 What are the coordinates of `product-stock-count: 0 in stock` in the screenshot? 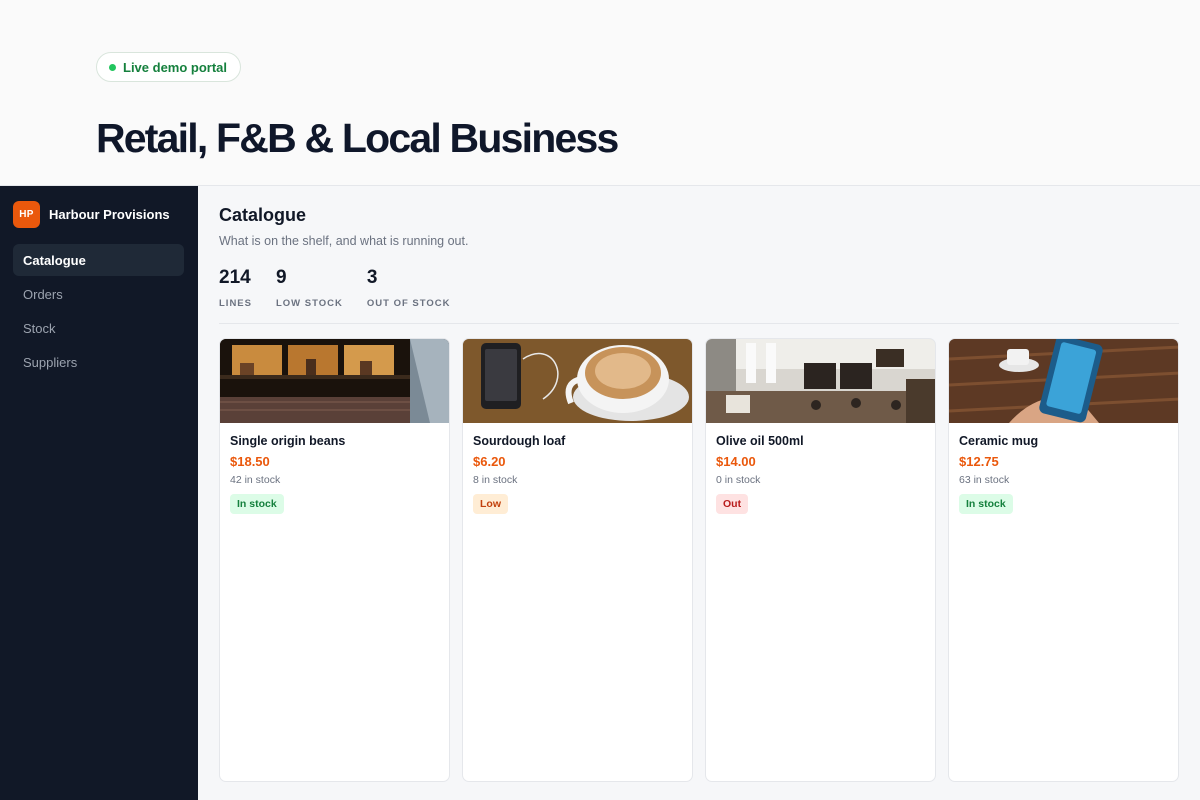 It's located at (738, 480).